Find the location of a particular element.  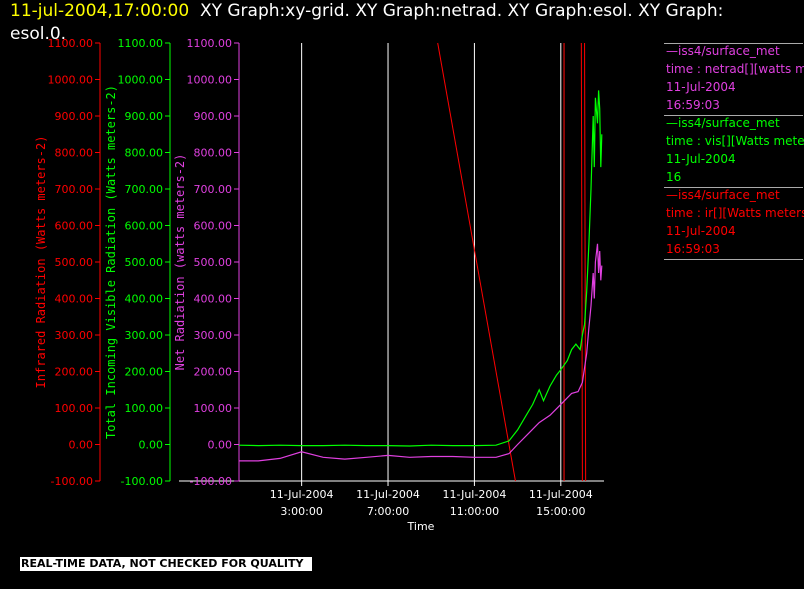

y-tick-label-ir: 0.00 is located at coordinates (81, 445).